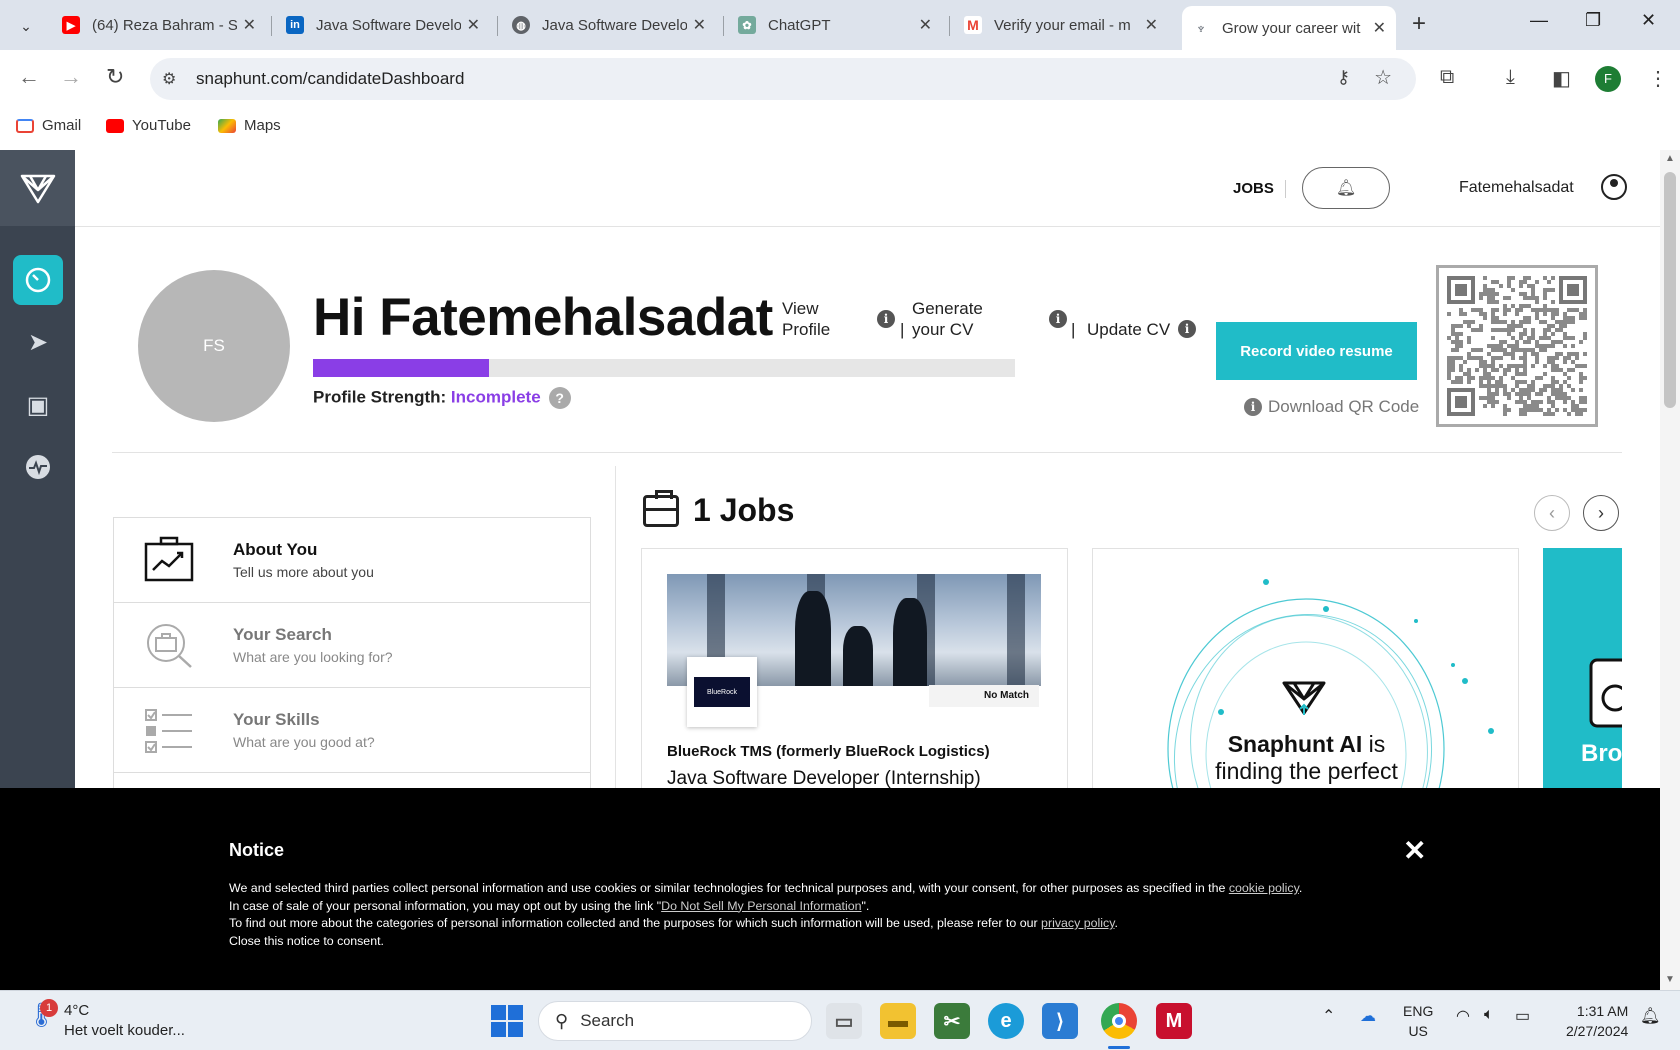 This screenshot has width=1680, height=1050. Describe the element at coordinates (675, 1021) in the screenshot. I see `taskbar-search: ⚲ Search` at that location.